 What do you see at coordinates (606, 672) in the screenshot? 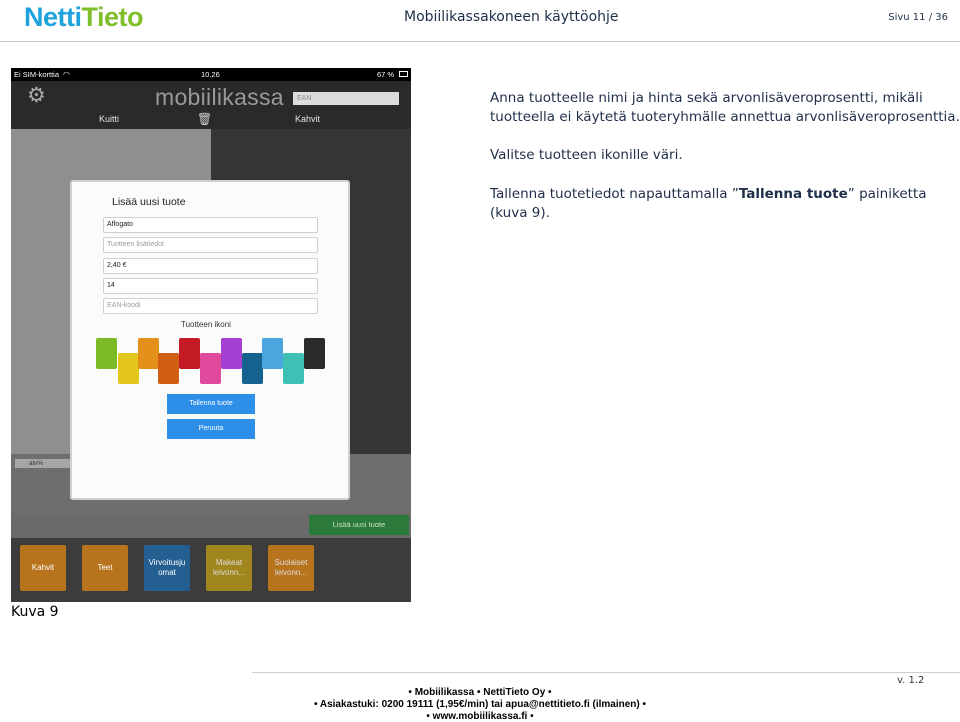
I see `footer-divider` at bounding box center [606, 672].